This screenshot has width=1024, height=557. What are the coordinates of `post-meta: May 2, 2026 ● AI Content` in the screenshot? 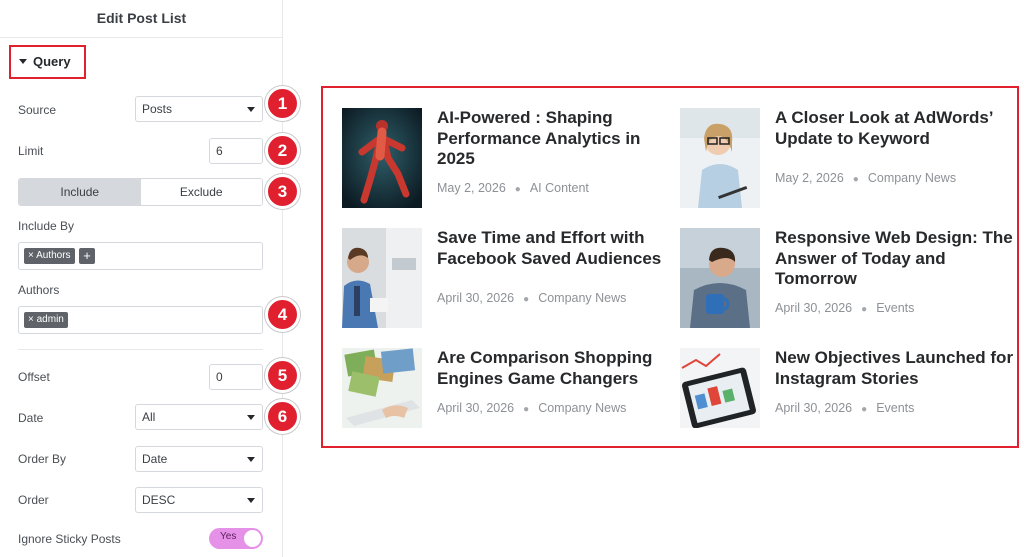 It's located at (513, 188).